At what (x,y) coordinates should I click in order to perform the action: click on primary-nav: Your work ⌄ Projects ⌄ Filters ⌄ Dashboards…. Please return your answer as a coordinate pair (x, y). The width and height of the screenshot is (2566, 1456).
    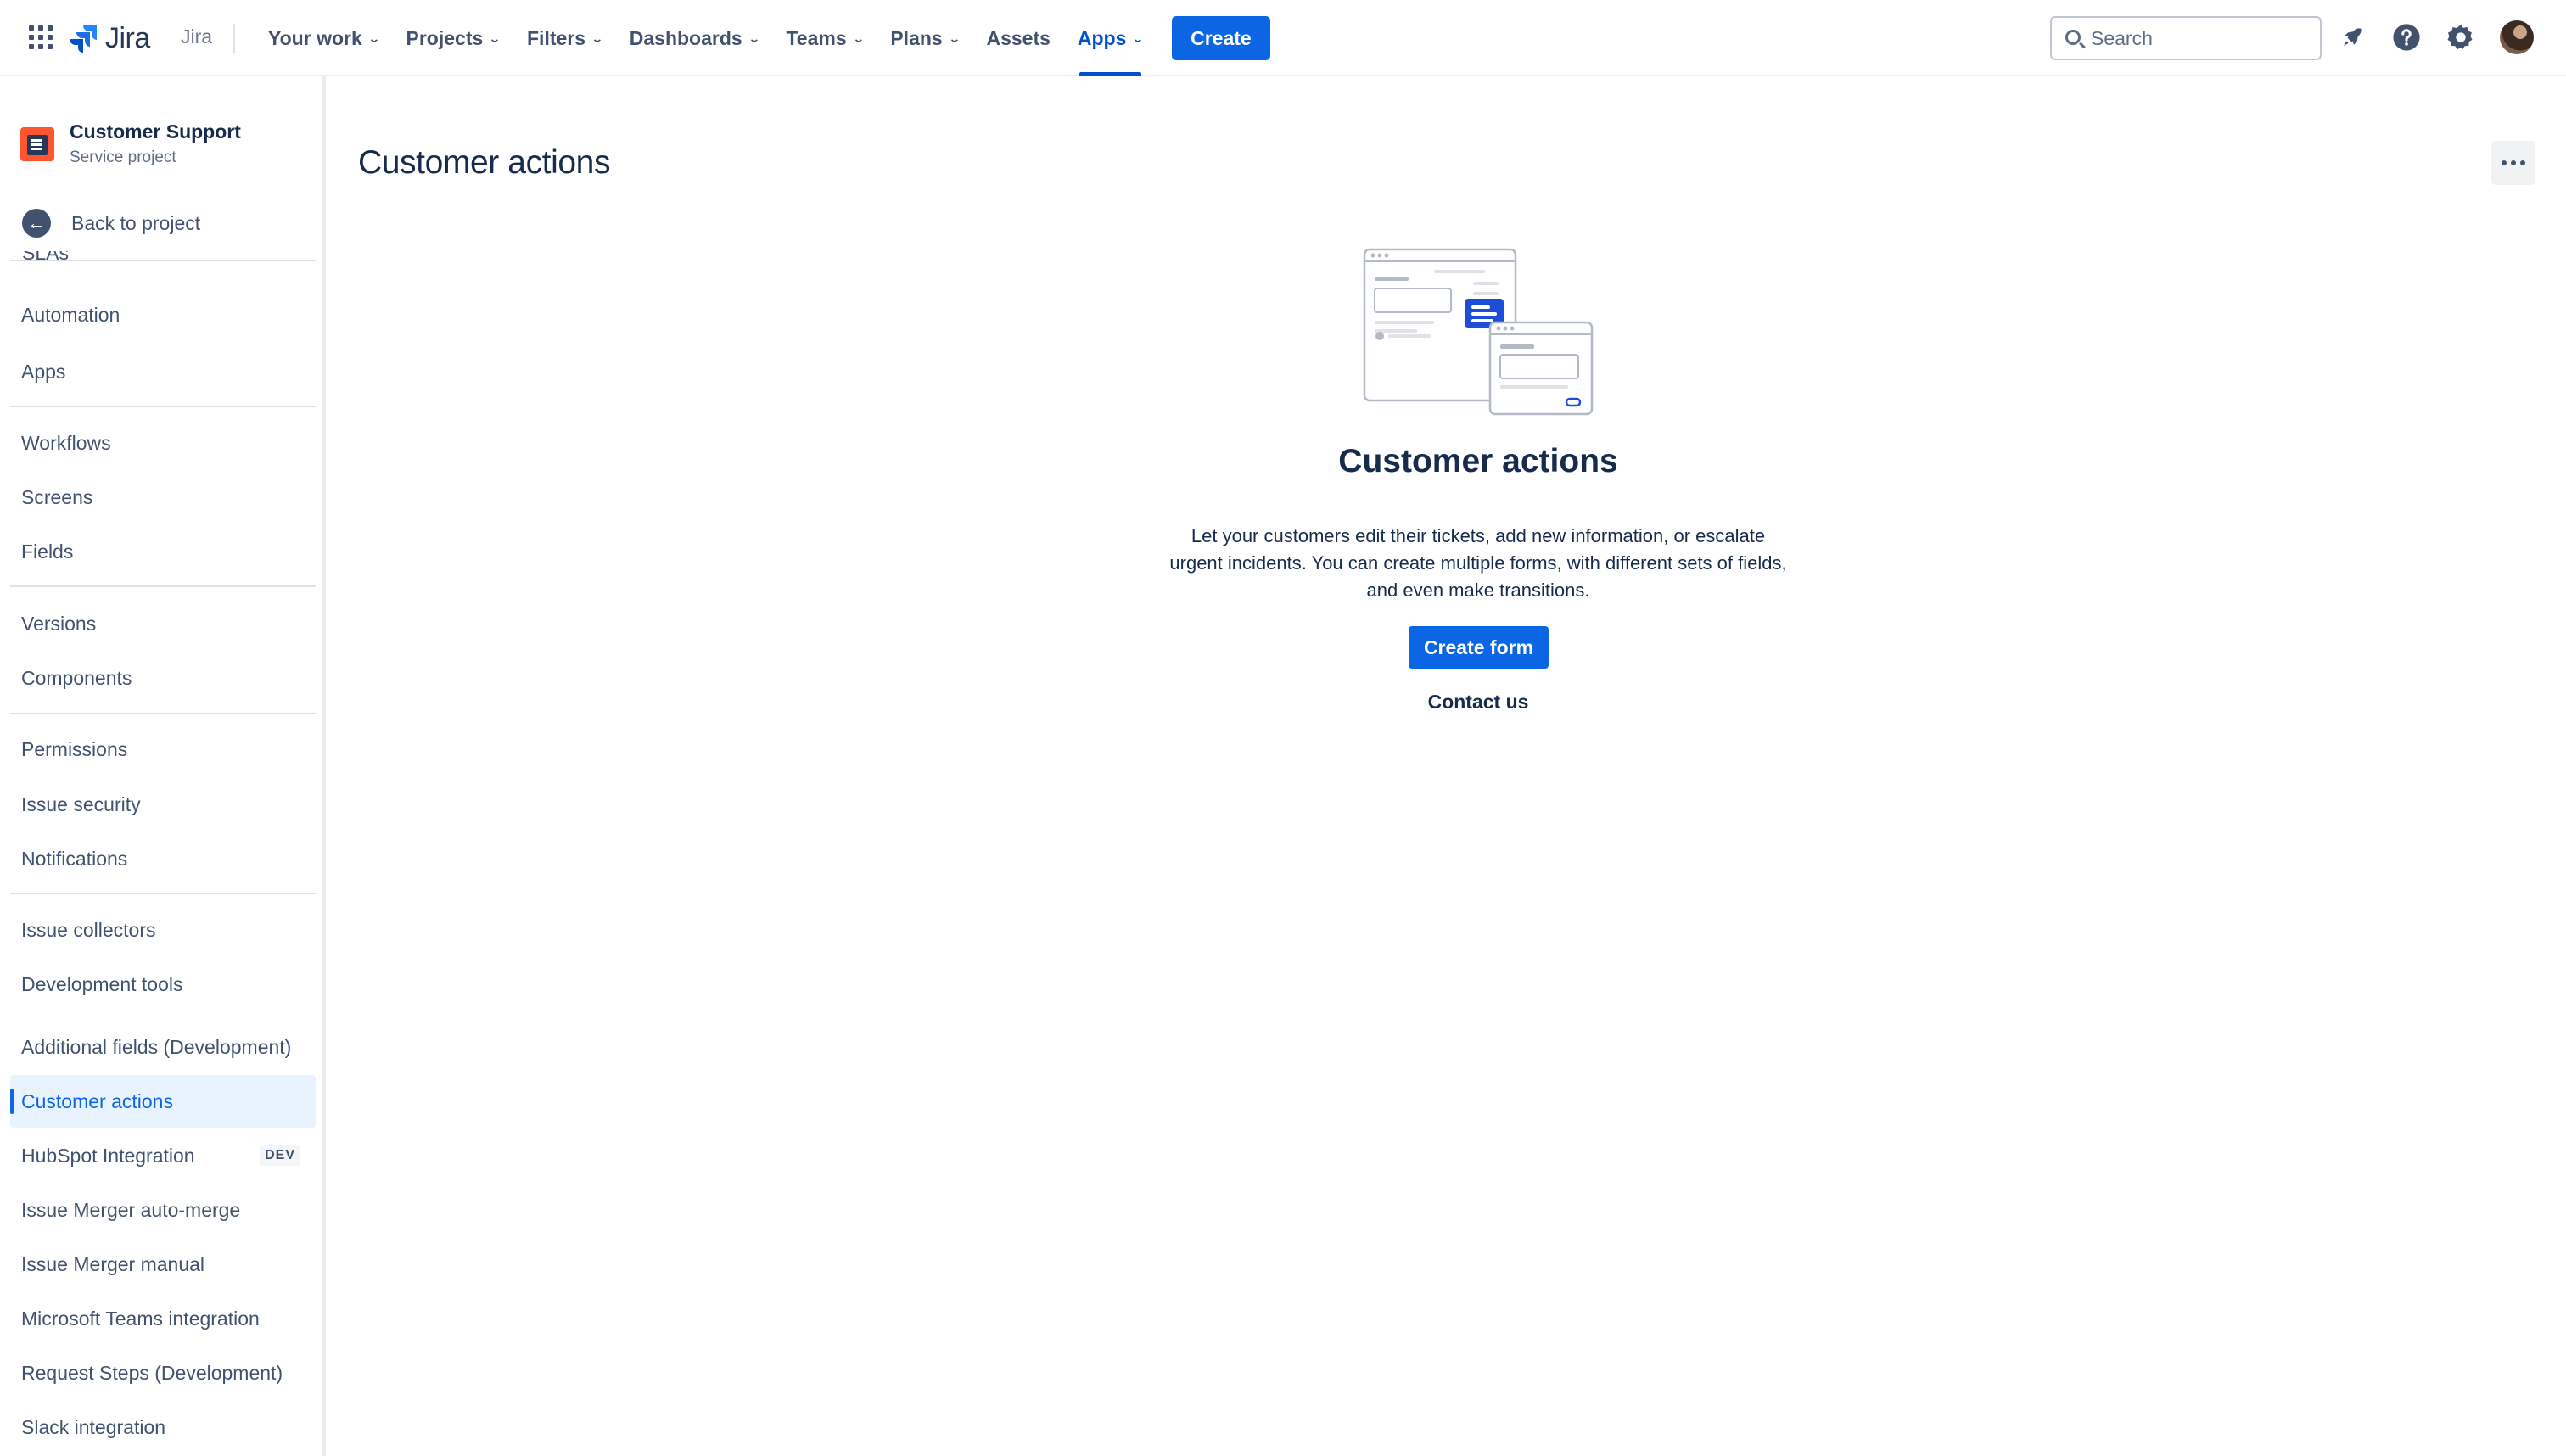
    Looking at the image, I should click on (762, 38).